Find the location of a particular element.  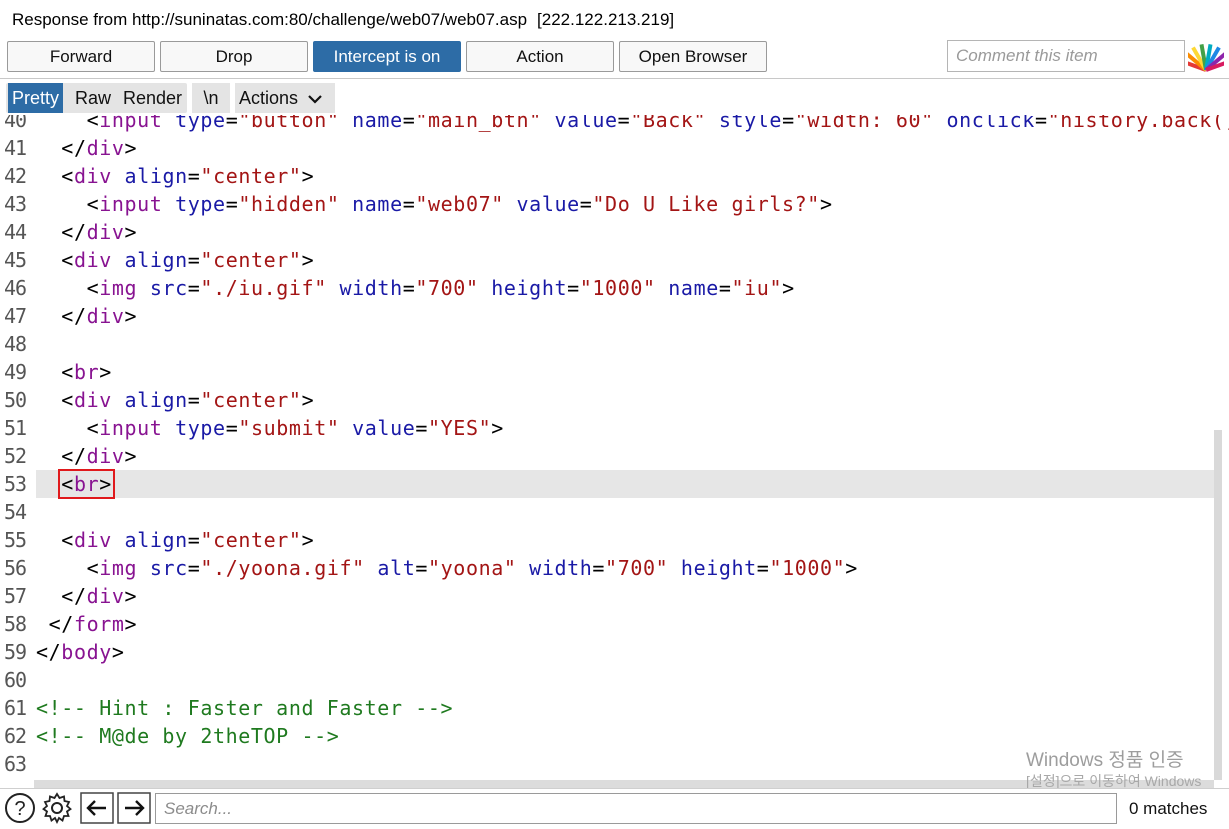

search-input is located at coordinates (636, 808).